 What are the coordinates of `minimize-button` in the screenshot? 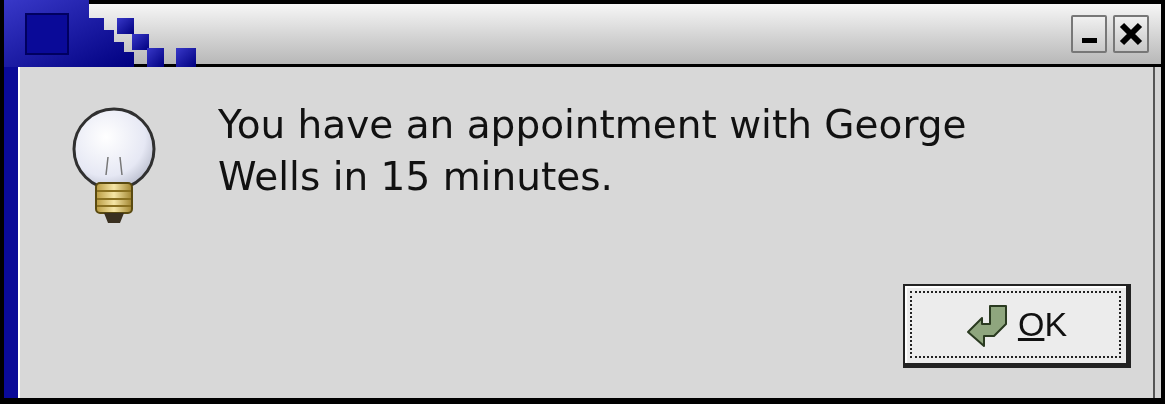 It's located at (1089, 34).